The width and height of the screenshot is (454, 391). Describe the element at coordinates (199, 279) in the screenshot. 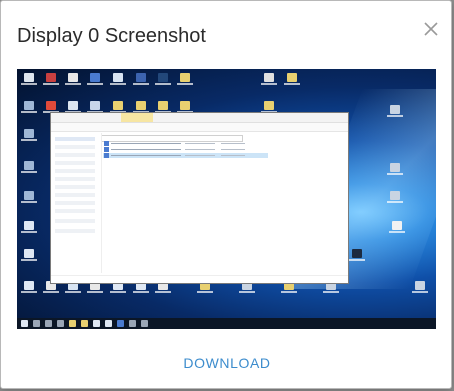

I see `explorer-status-bar` at that location.